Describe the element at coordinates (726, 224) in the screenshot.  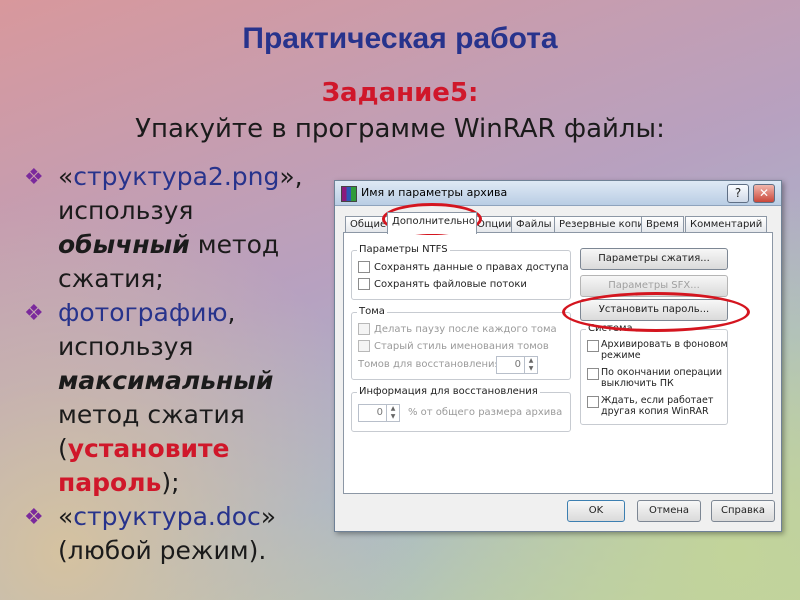
I see `tab-comment: Комментарий` at that location.